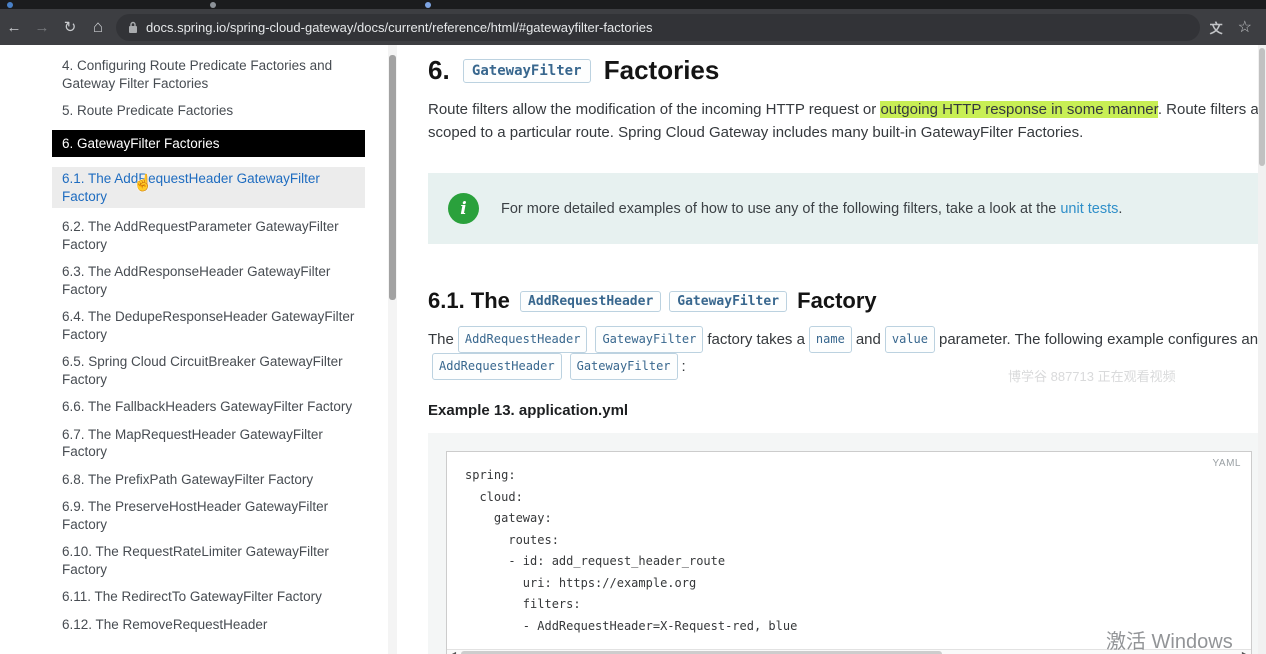 This screenshot has height=654, width=1266. Describe the element at coordinates (909, 339) in the screenshot. I see `inline-code-chip: value` at that location.